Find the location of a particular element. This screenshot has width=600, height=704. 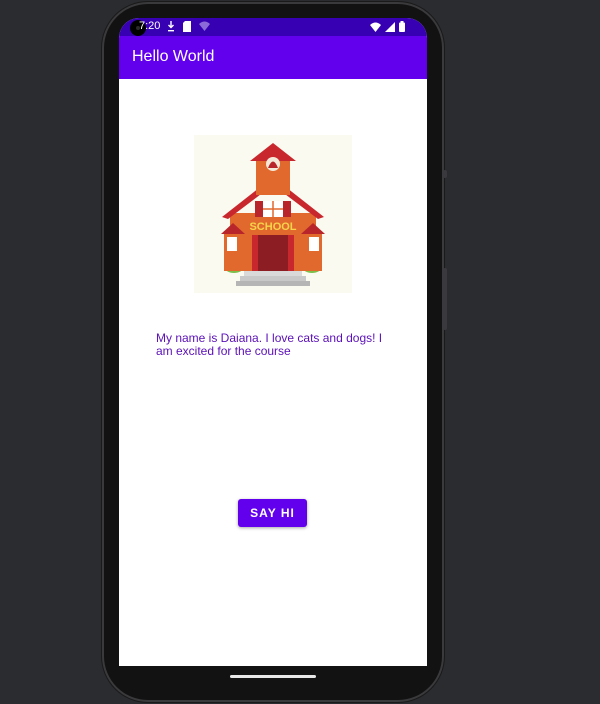

wifi-icon is located at coordinates (375, 27).